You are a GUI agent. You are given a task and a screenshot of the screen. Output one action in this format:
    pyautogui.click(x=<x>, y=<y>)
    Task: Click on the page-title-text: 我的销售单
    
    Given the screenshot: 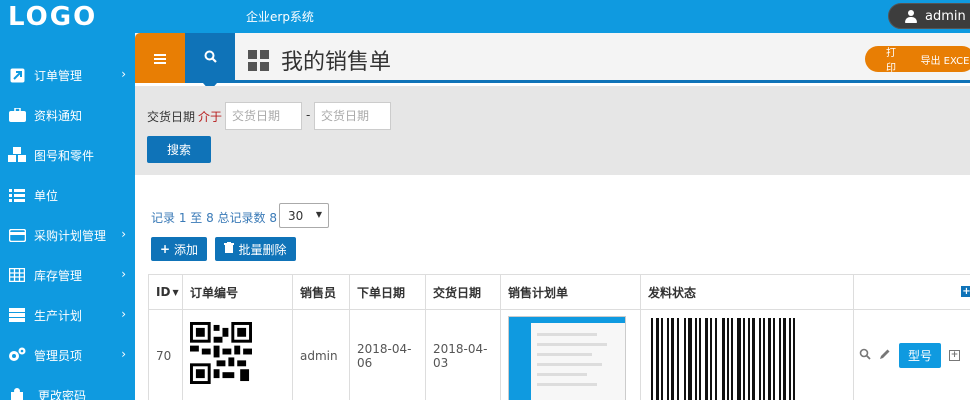 What is the action you would take?
    pyautogui.click(x=336, y=62)
    